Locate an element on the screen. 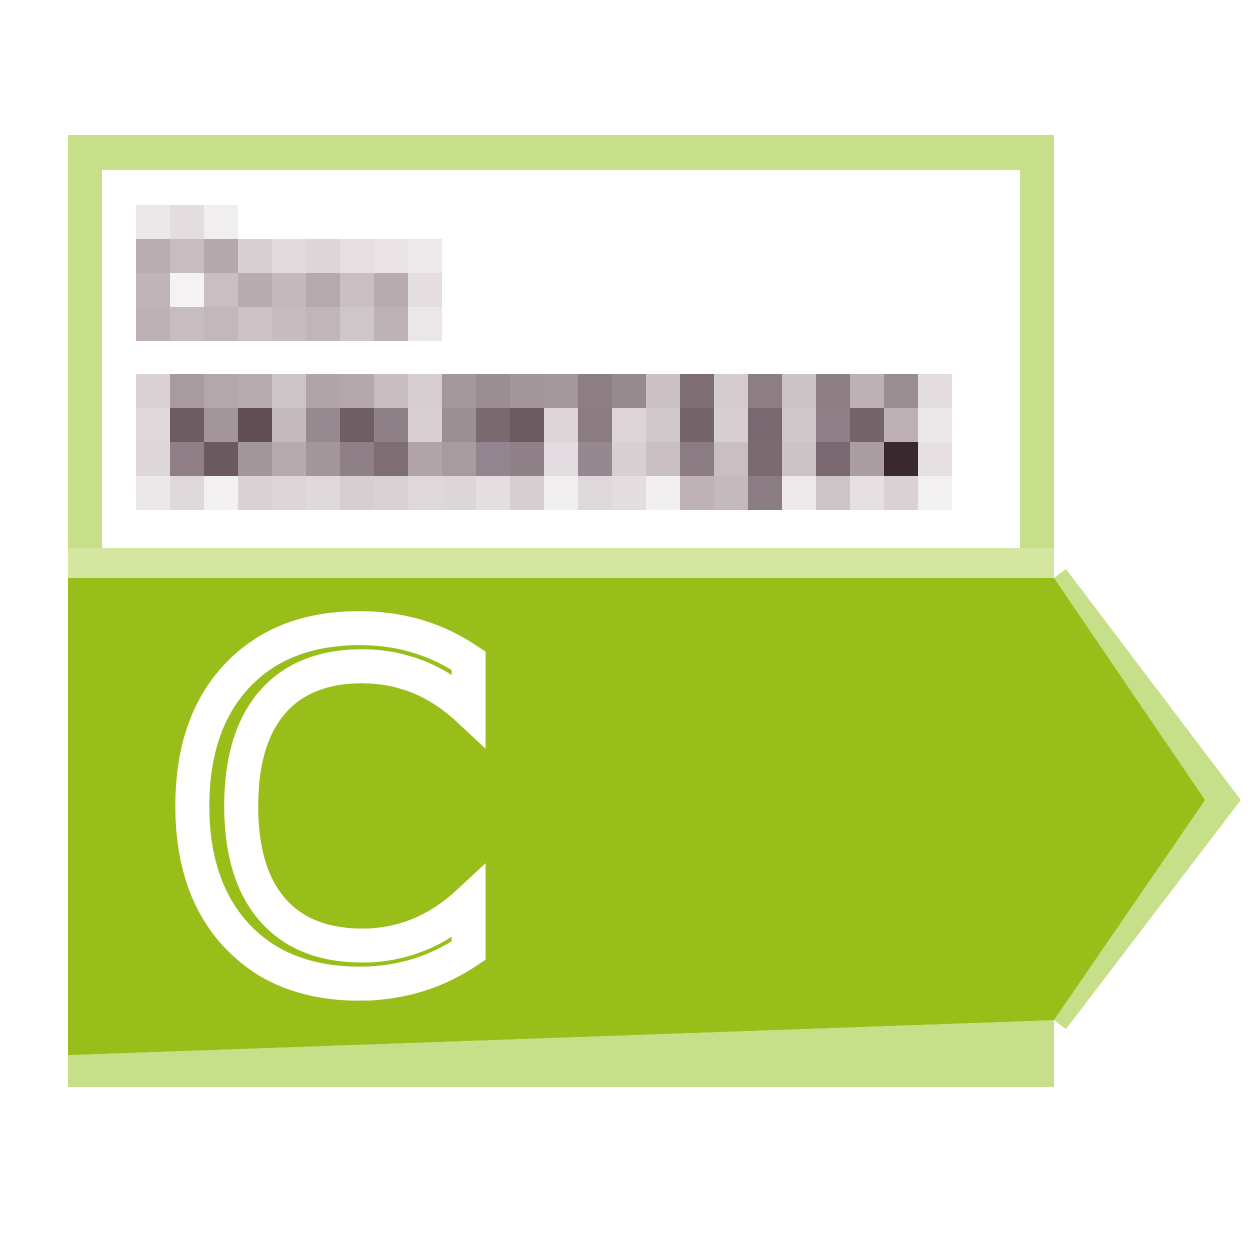  pixel-word-big is located at coordinates (544, 442).